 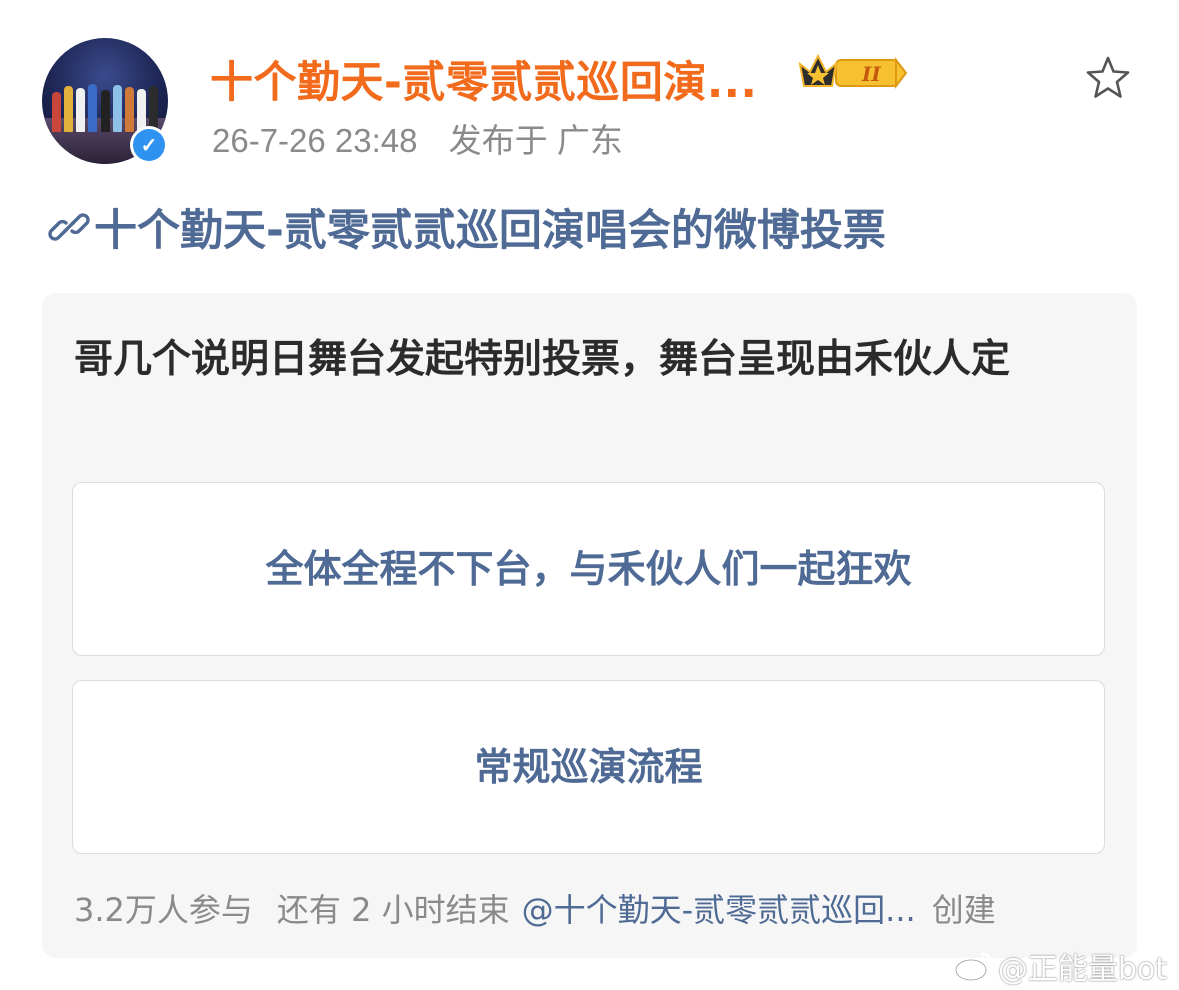 What do you see at coordinates (105, 107) in the screenshot?
I see `avatar-figures` at bounding box center [105, 107].